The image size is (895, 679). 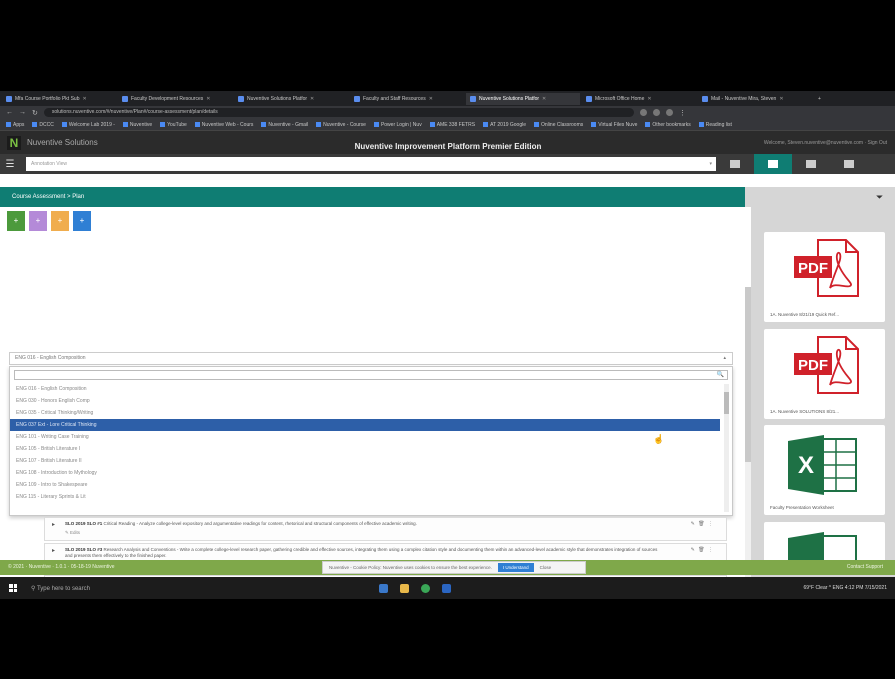 What do you see at coordinates (879, 197) in the screenshot?
I see `filter-icon: ⏷` at bounding box center [879, 197].